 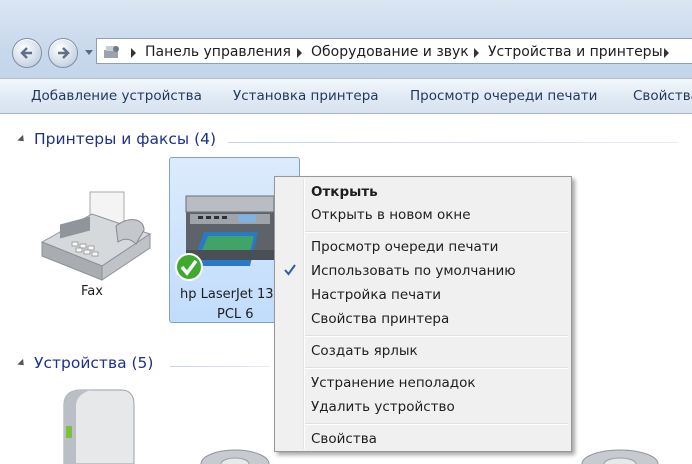 What do you see at coordinates (94, 425) in the screenshot?
I see `external-drive-icon` at bounding box center [94, 425].